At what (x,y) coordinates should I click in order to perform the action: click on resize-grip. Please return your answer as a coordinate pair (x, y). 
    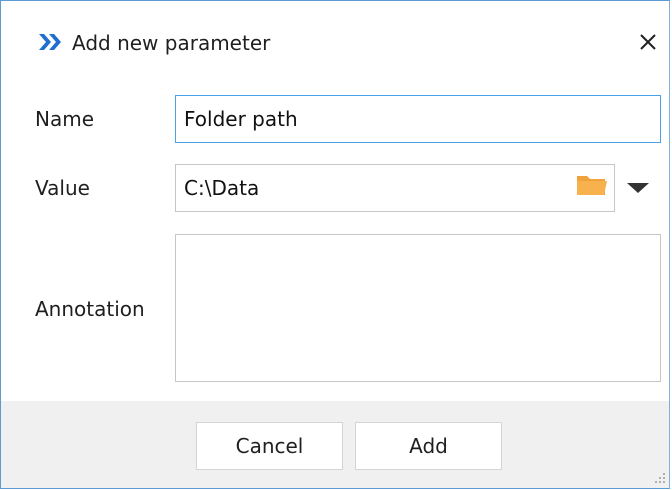
    Looking at the image, I should click on (659, 477).